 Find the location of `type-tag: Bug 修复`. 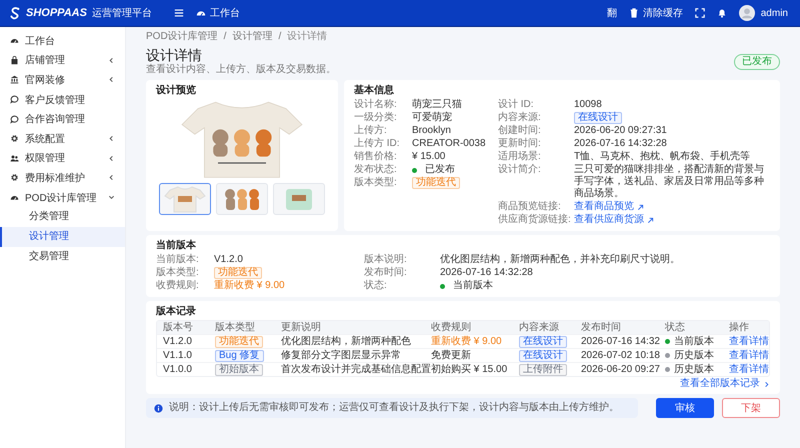

type-tag: Bug 修复 is located at coordinates (239, 356).